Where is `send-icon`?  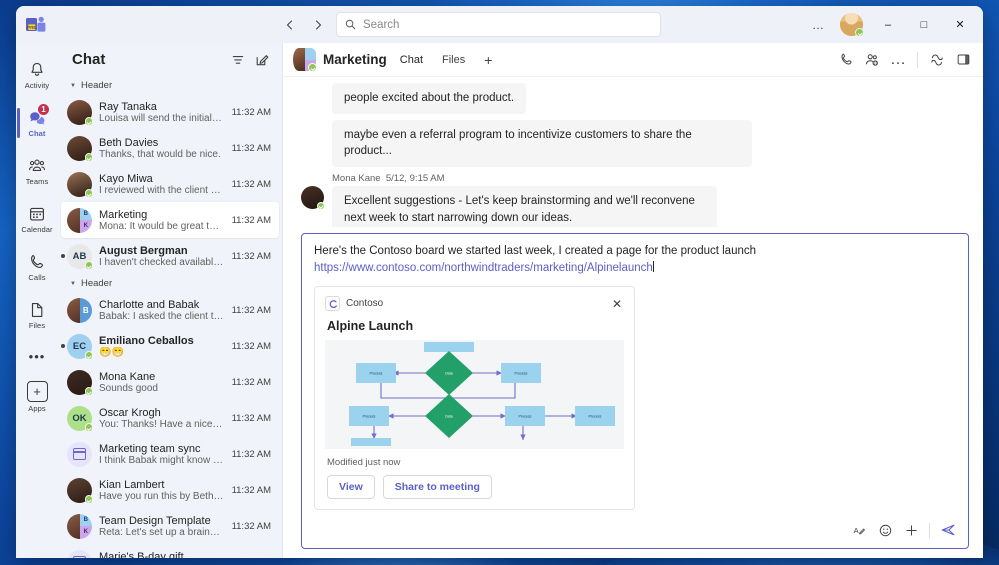 send-icon is located at coordinates (948, 530).